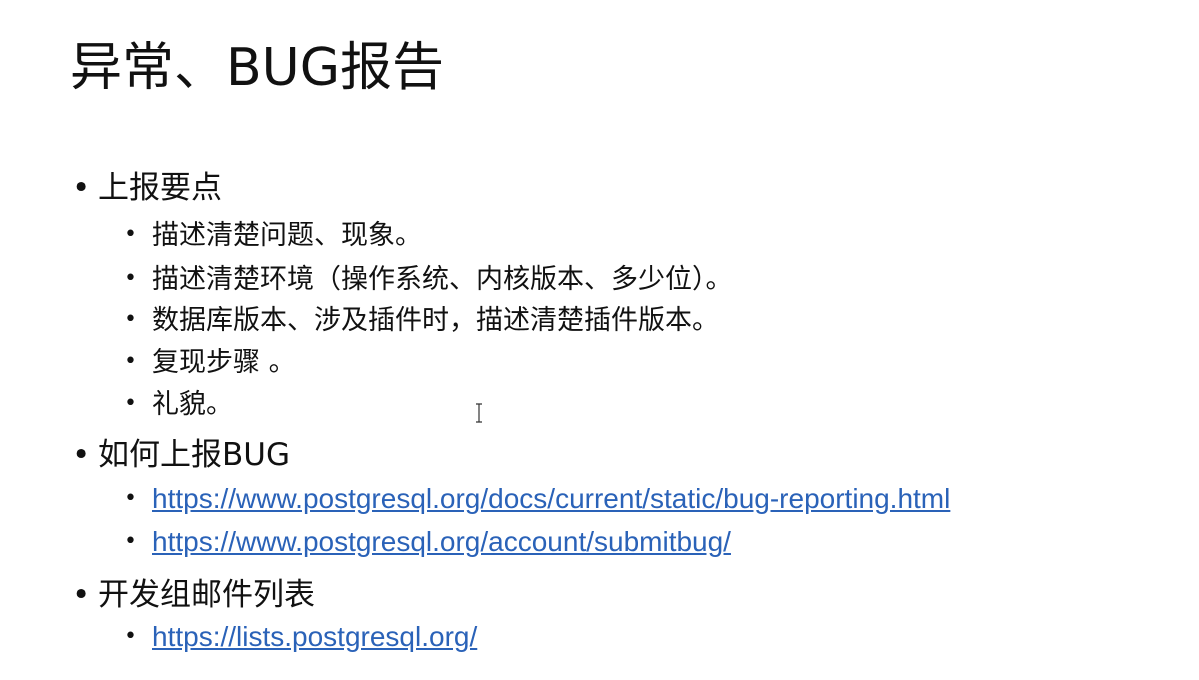 The image size is (1199, 680). I want to click on list-item: • 复现步骤 。, so click(210, 362).